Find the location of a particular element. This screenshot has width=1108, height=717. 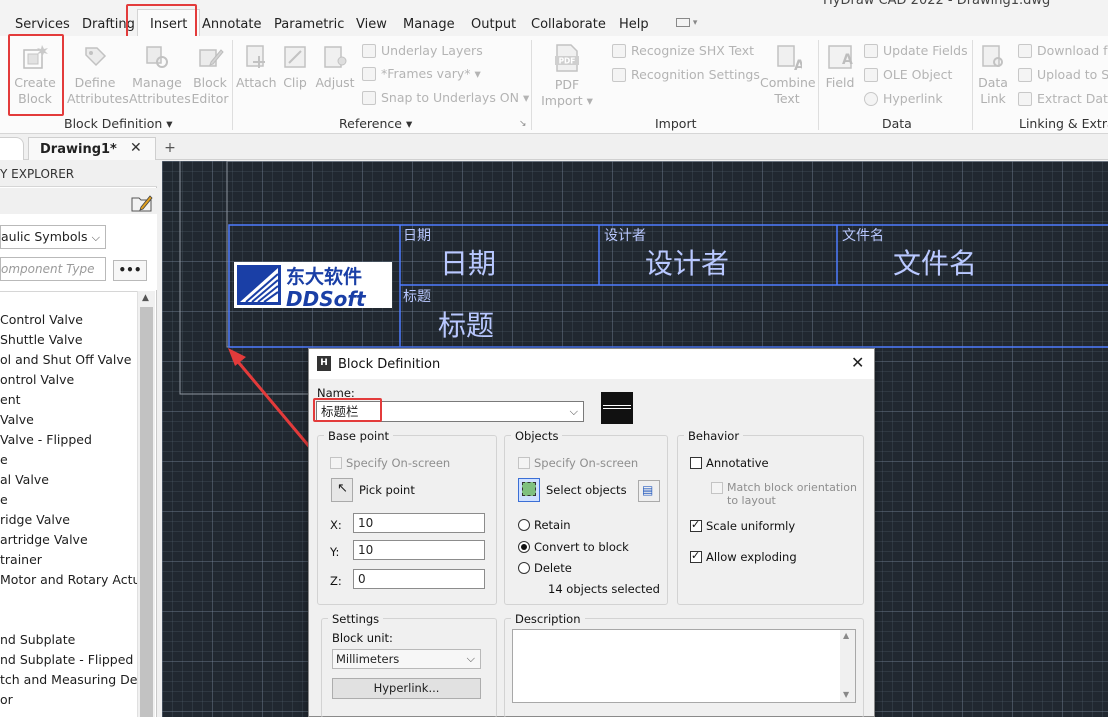

panel-separator is located at coordinates (232, 85).